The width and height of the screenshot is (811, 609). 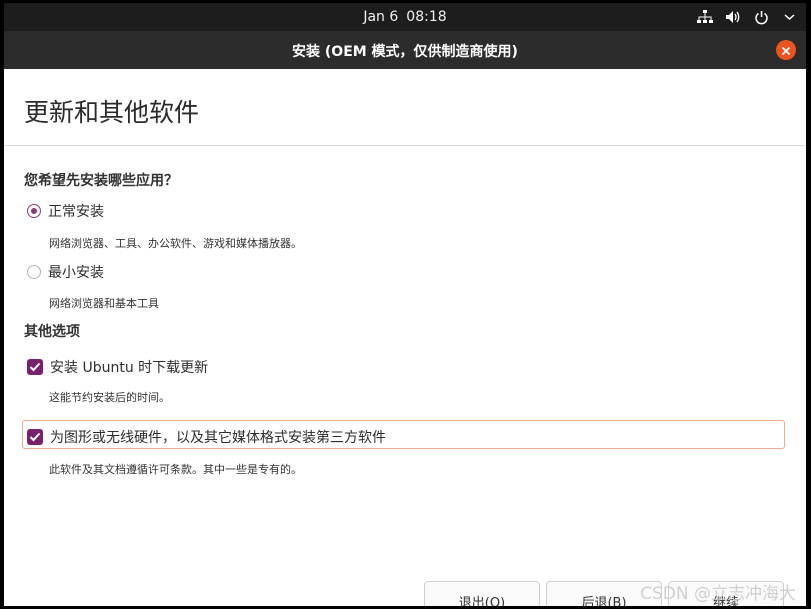 I want to click on clock: Jan 6 08:18, so click(x=405, y=17).